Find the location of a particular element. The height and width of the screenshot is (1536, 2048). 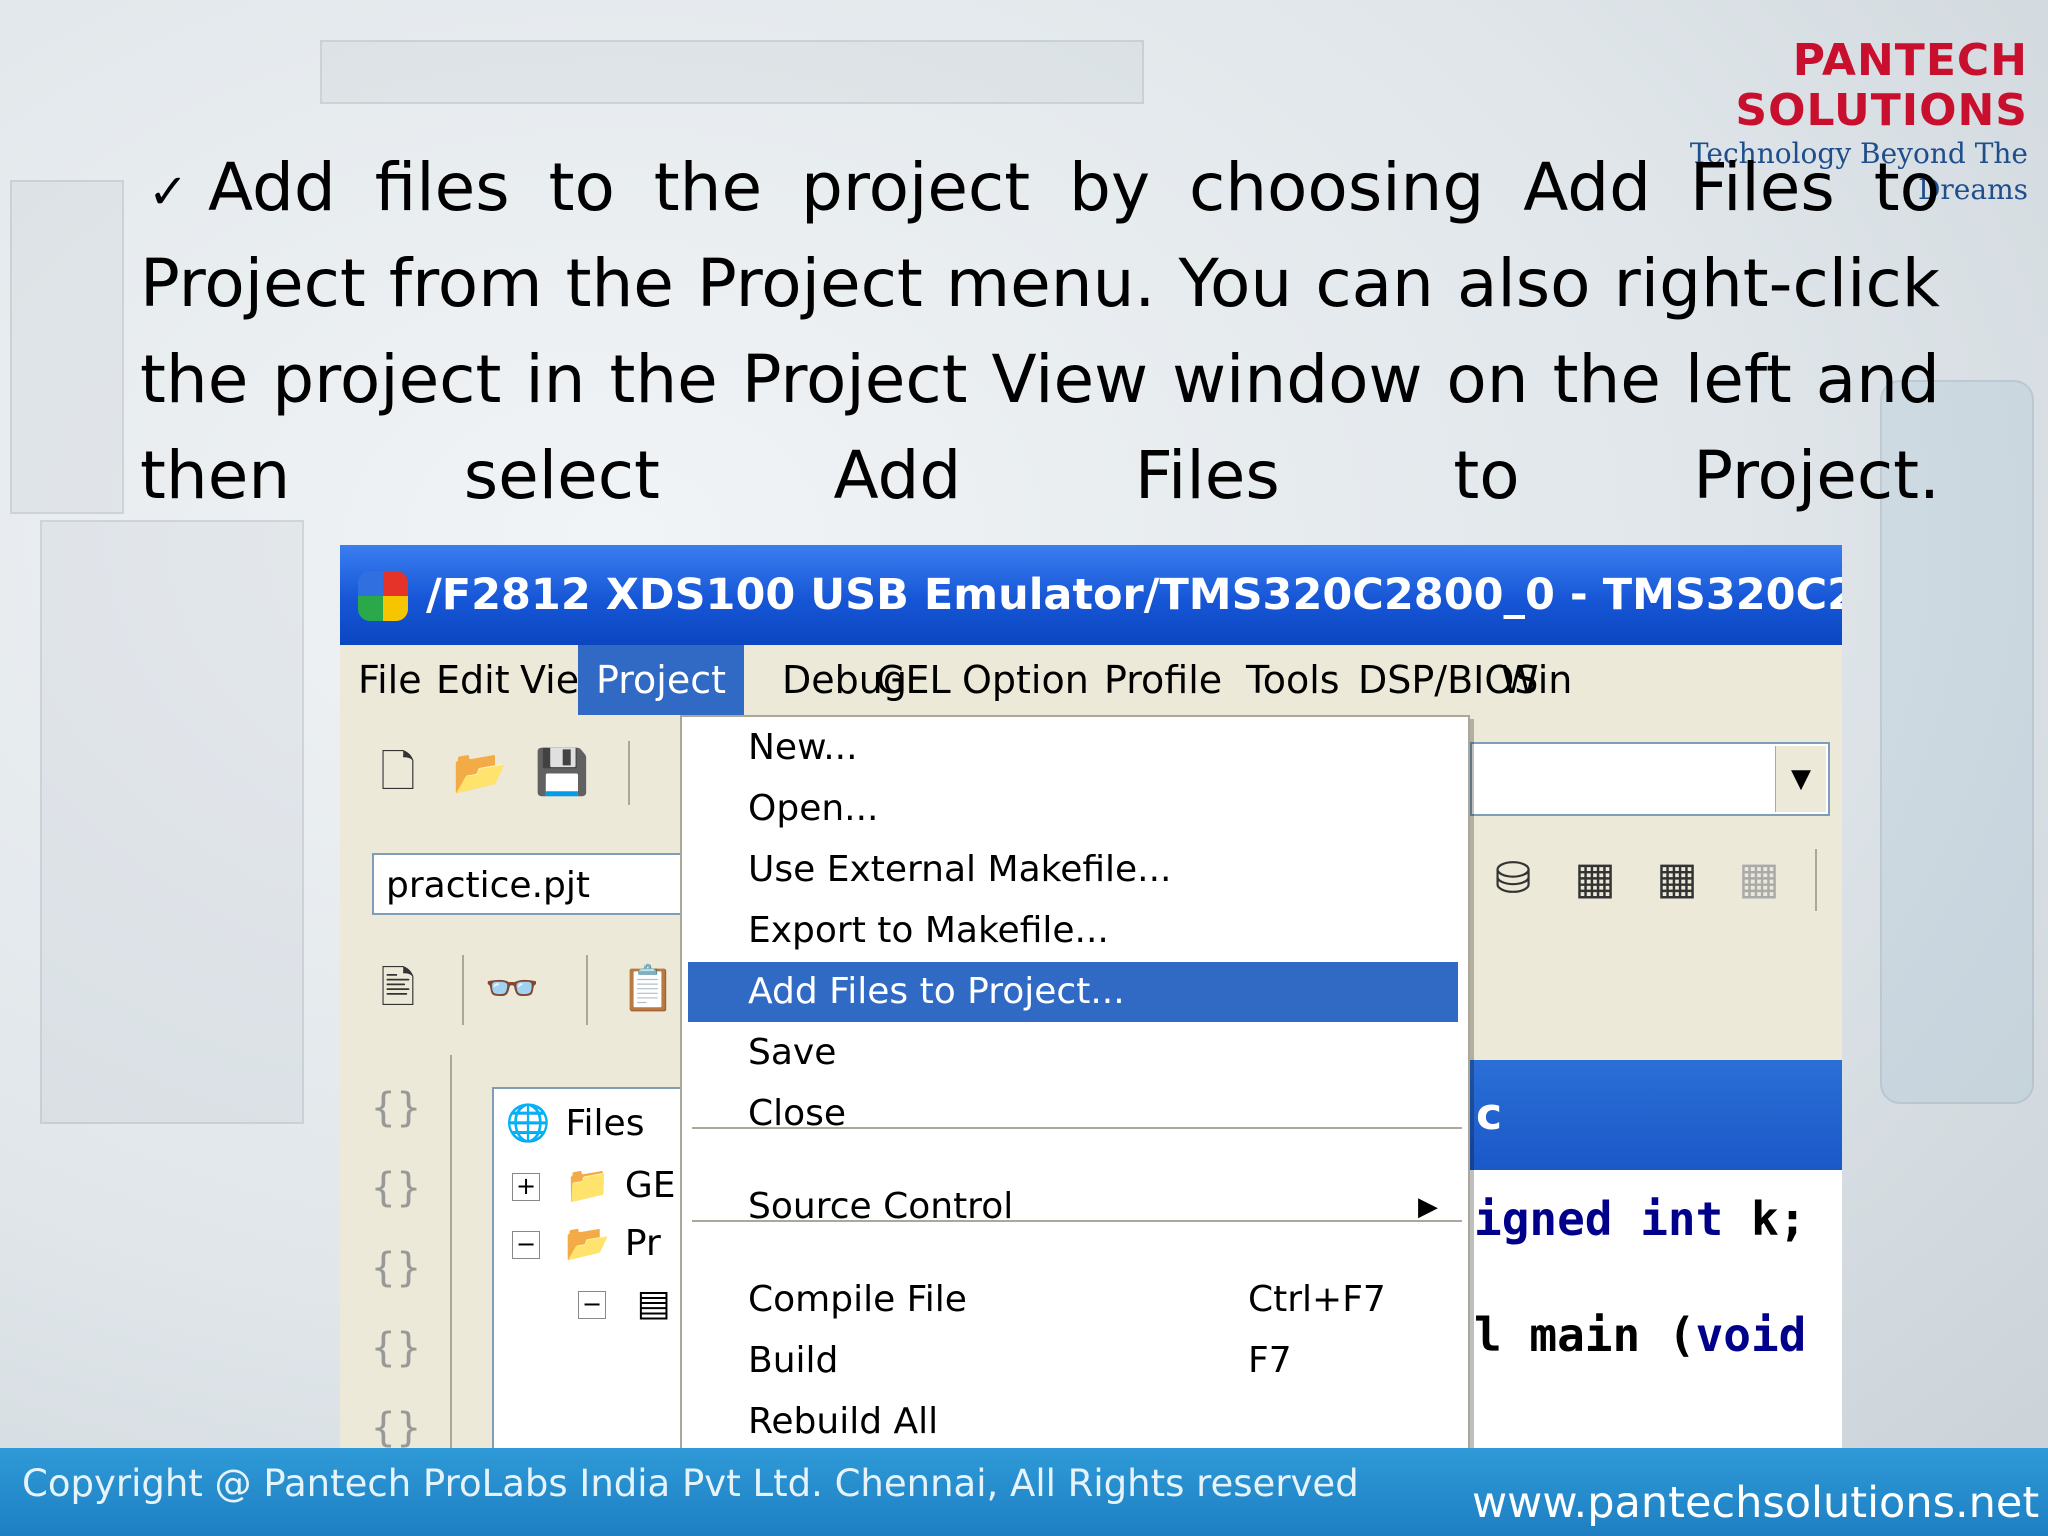

new-file-icon: 🗋 is located at coordinates (398, 773).